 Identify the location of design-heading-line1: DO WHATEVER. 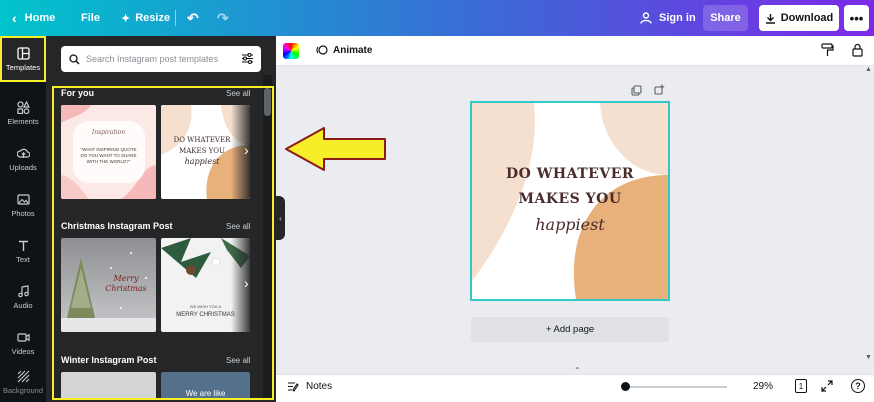
(569, 174).